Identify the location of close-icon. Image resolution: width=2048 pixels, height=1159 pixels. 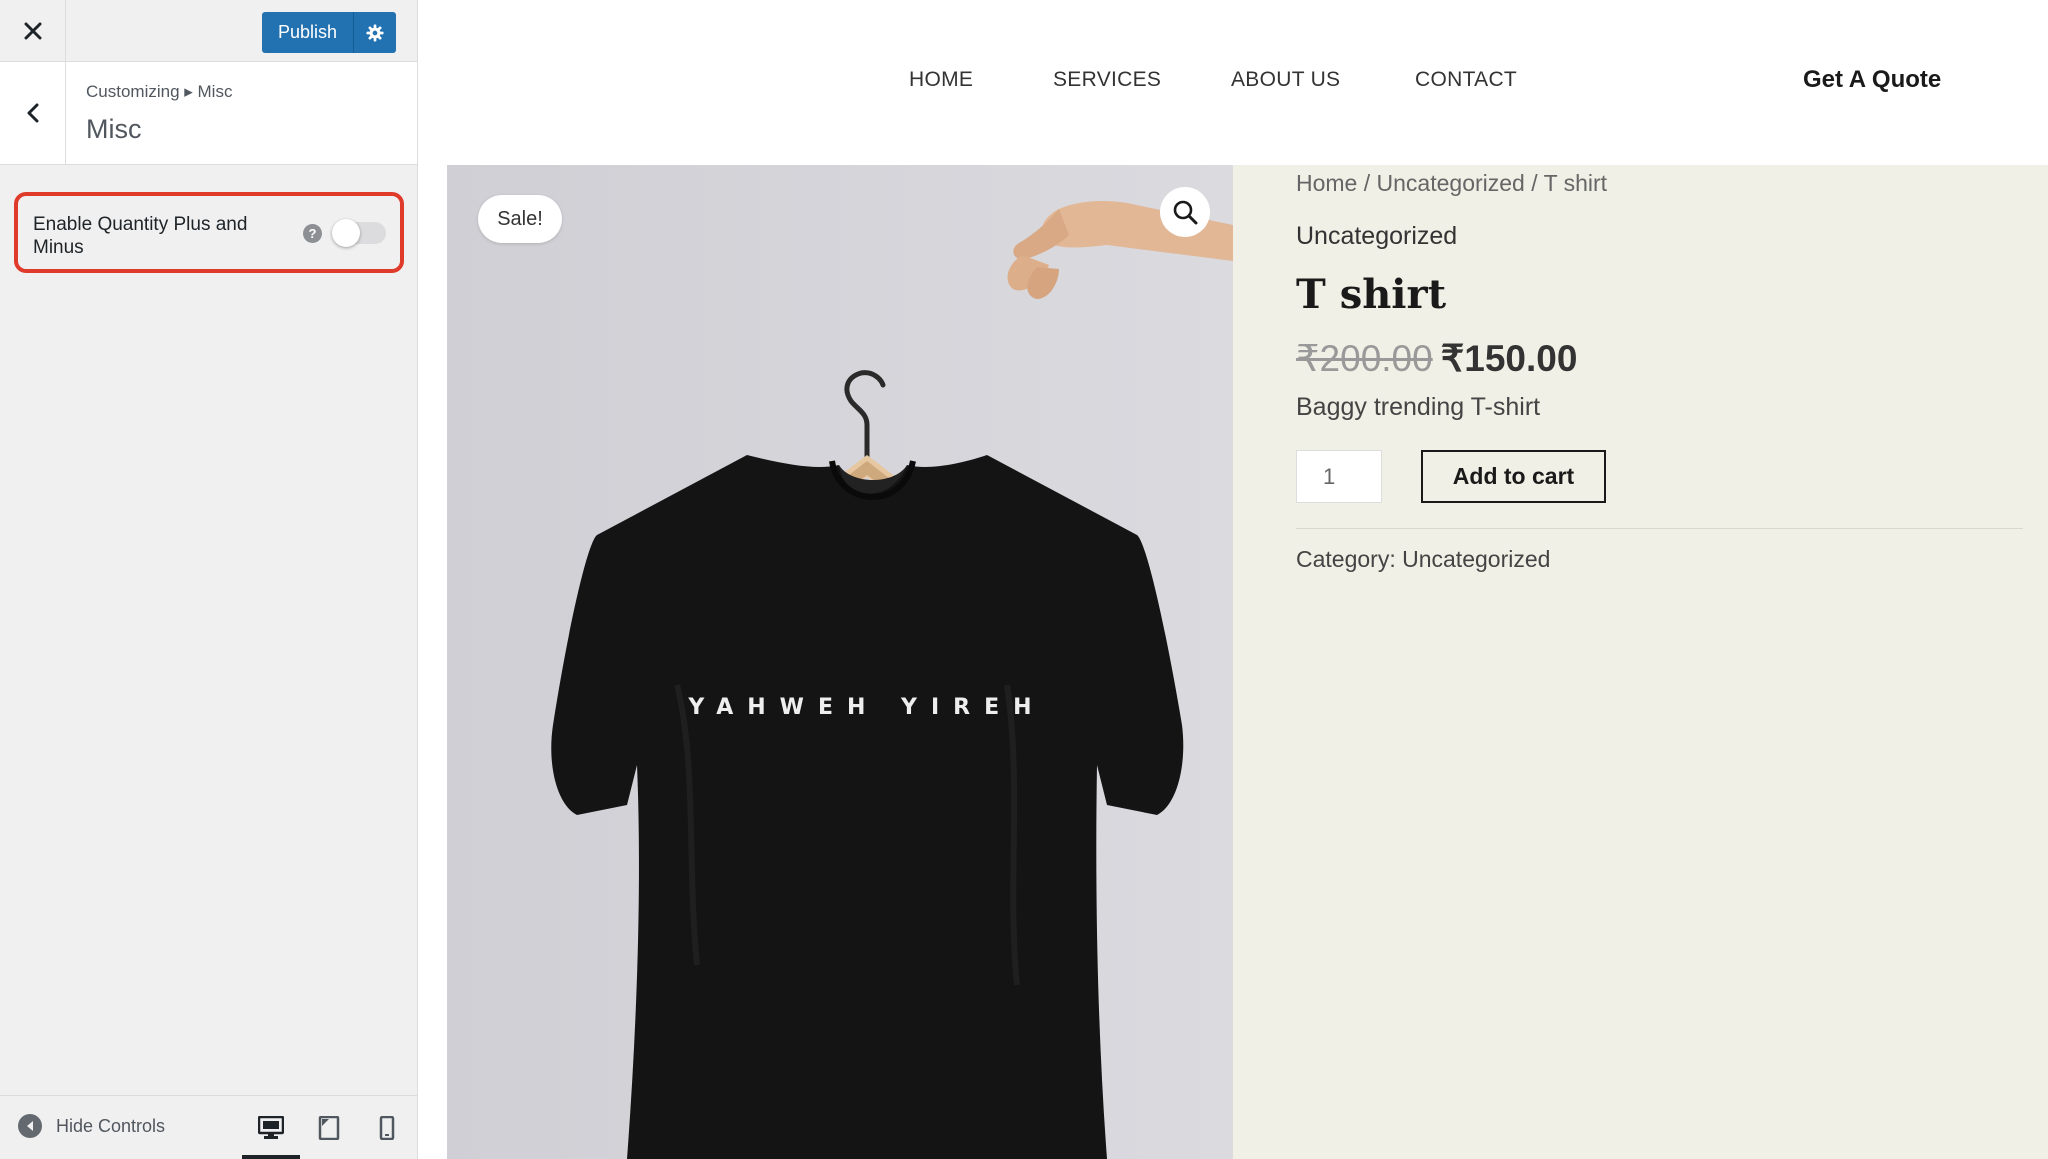
(32, 31).